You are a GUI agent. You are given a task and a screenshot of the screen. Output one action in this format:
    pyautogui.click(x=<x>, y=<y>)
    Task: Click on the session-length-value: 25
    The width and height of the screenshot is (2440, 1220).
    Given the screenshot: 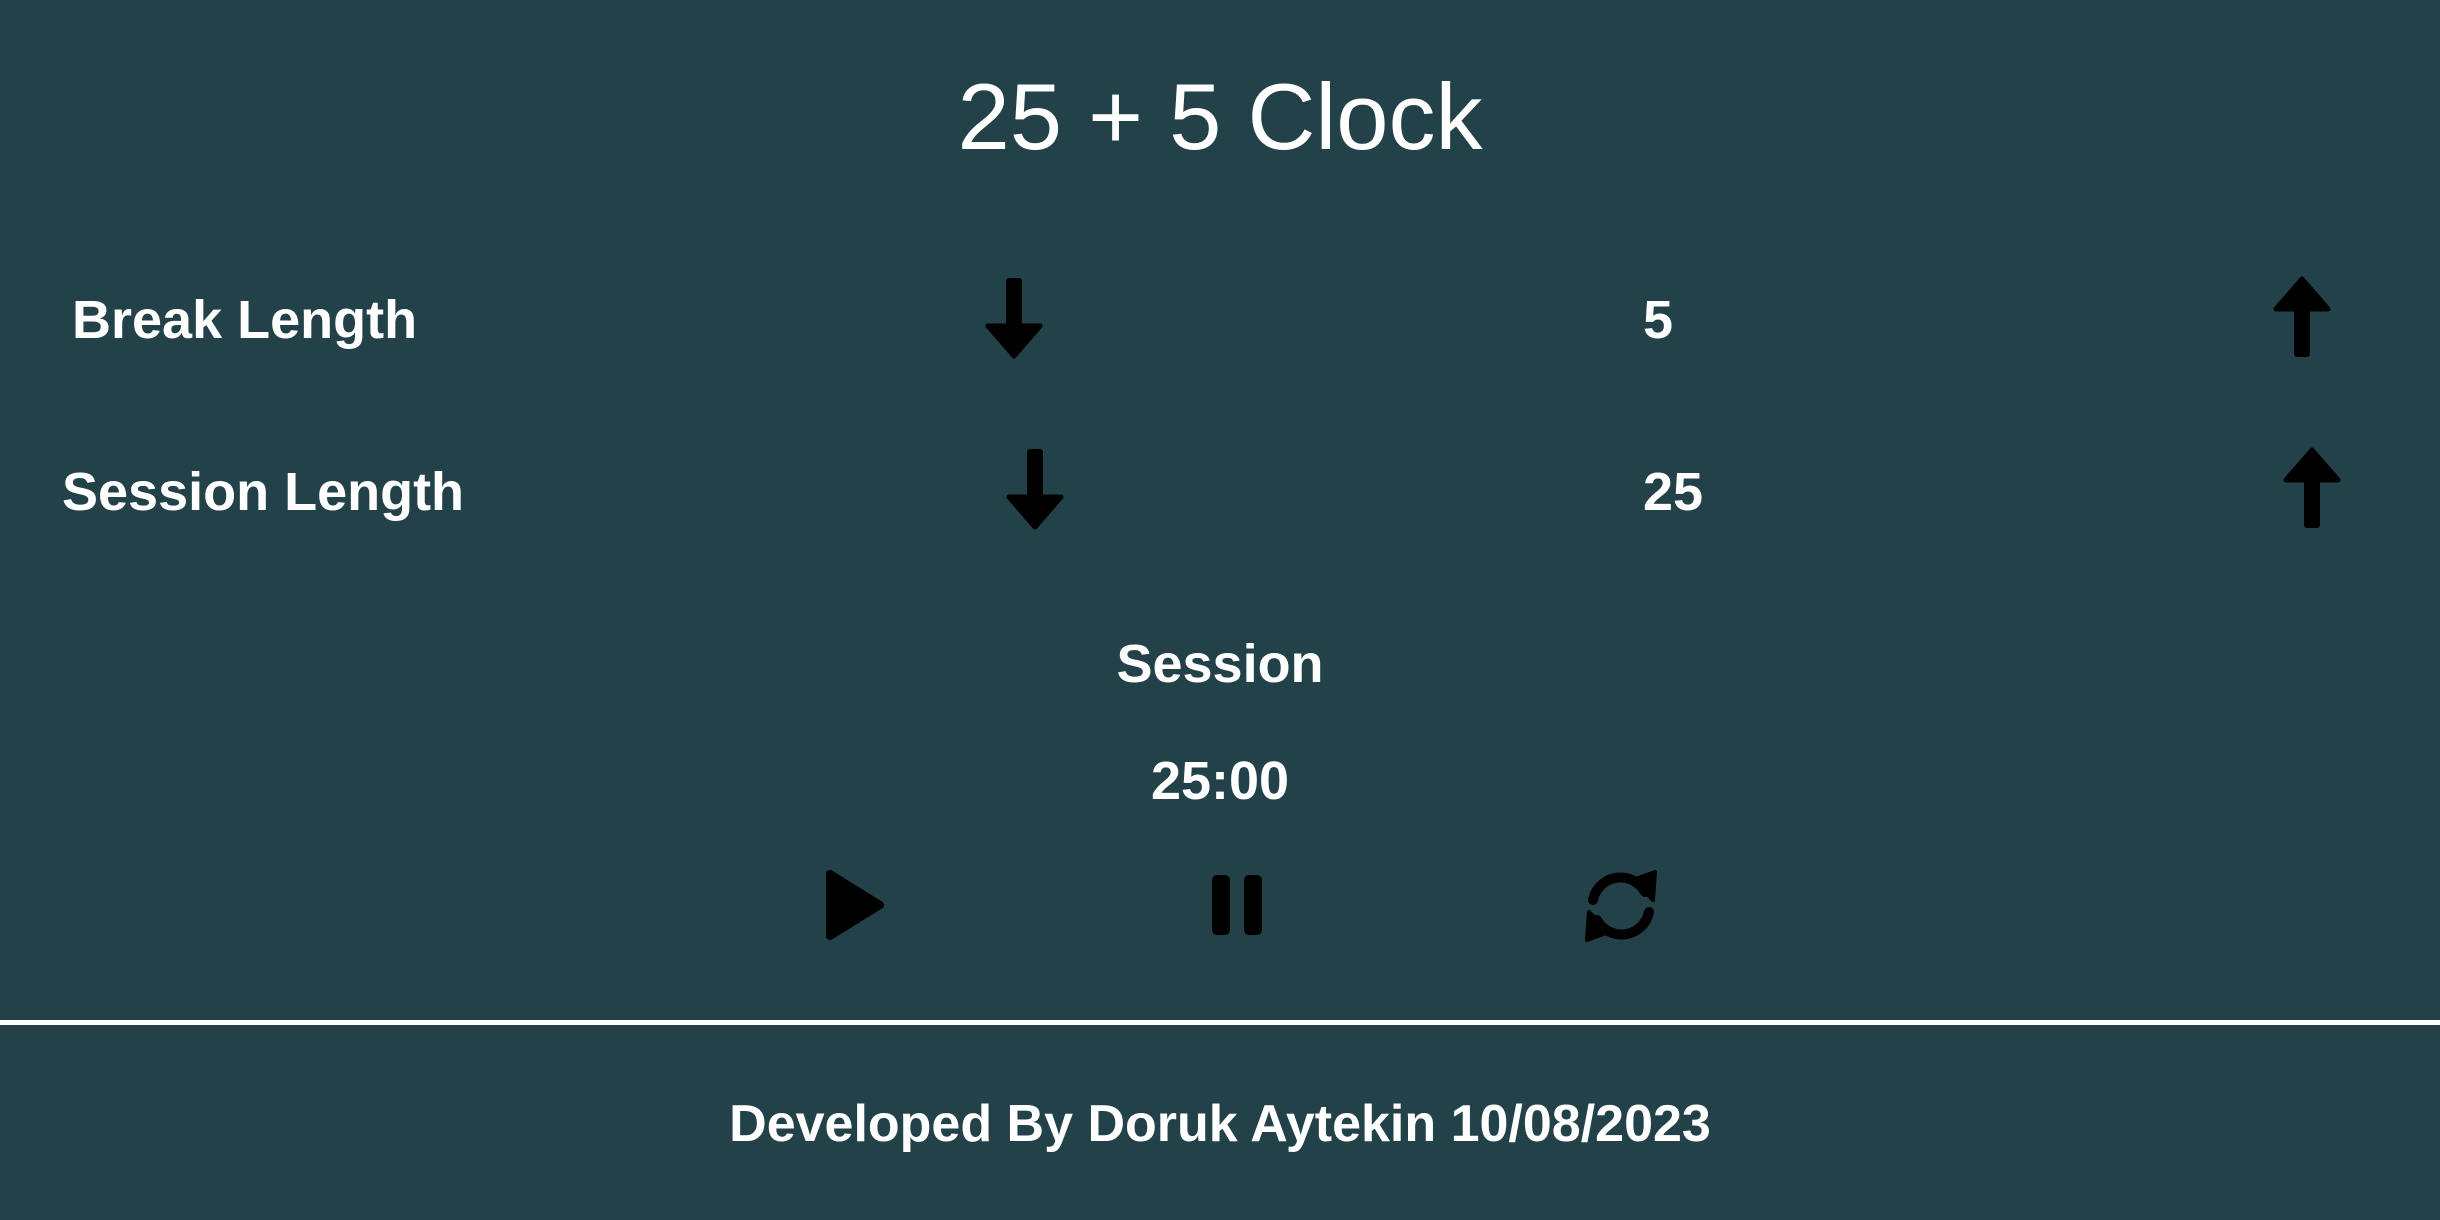 What is the action you would take?
    pyautogui.click(x=1673, y=492)
    